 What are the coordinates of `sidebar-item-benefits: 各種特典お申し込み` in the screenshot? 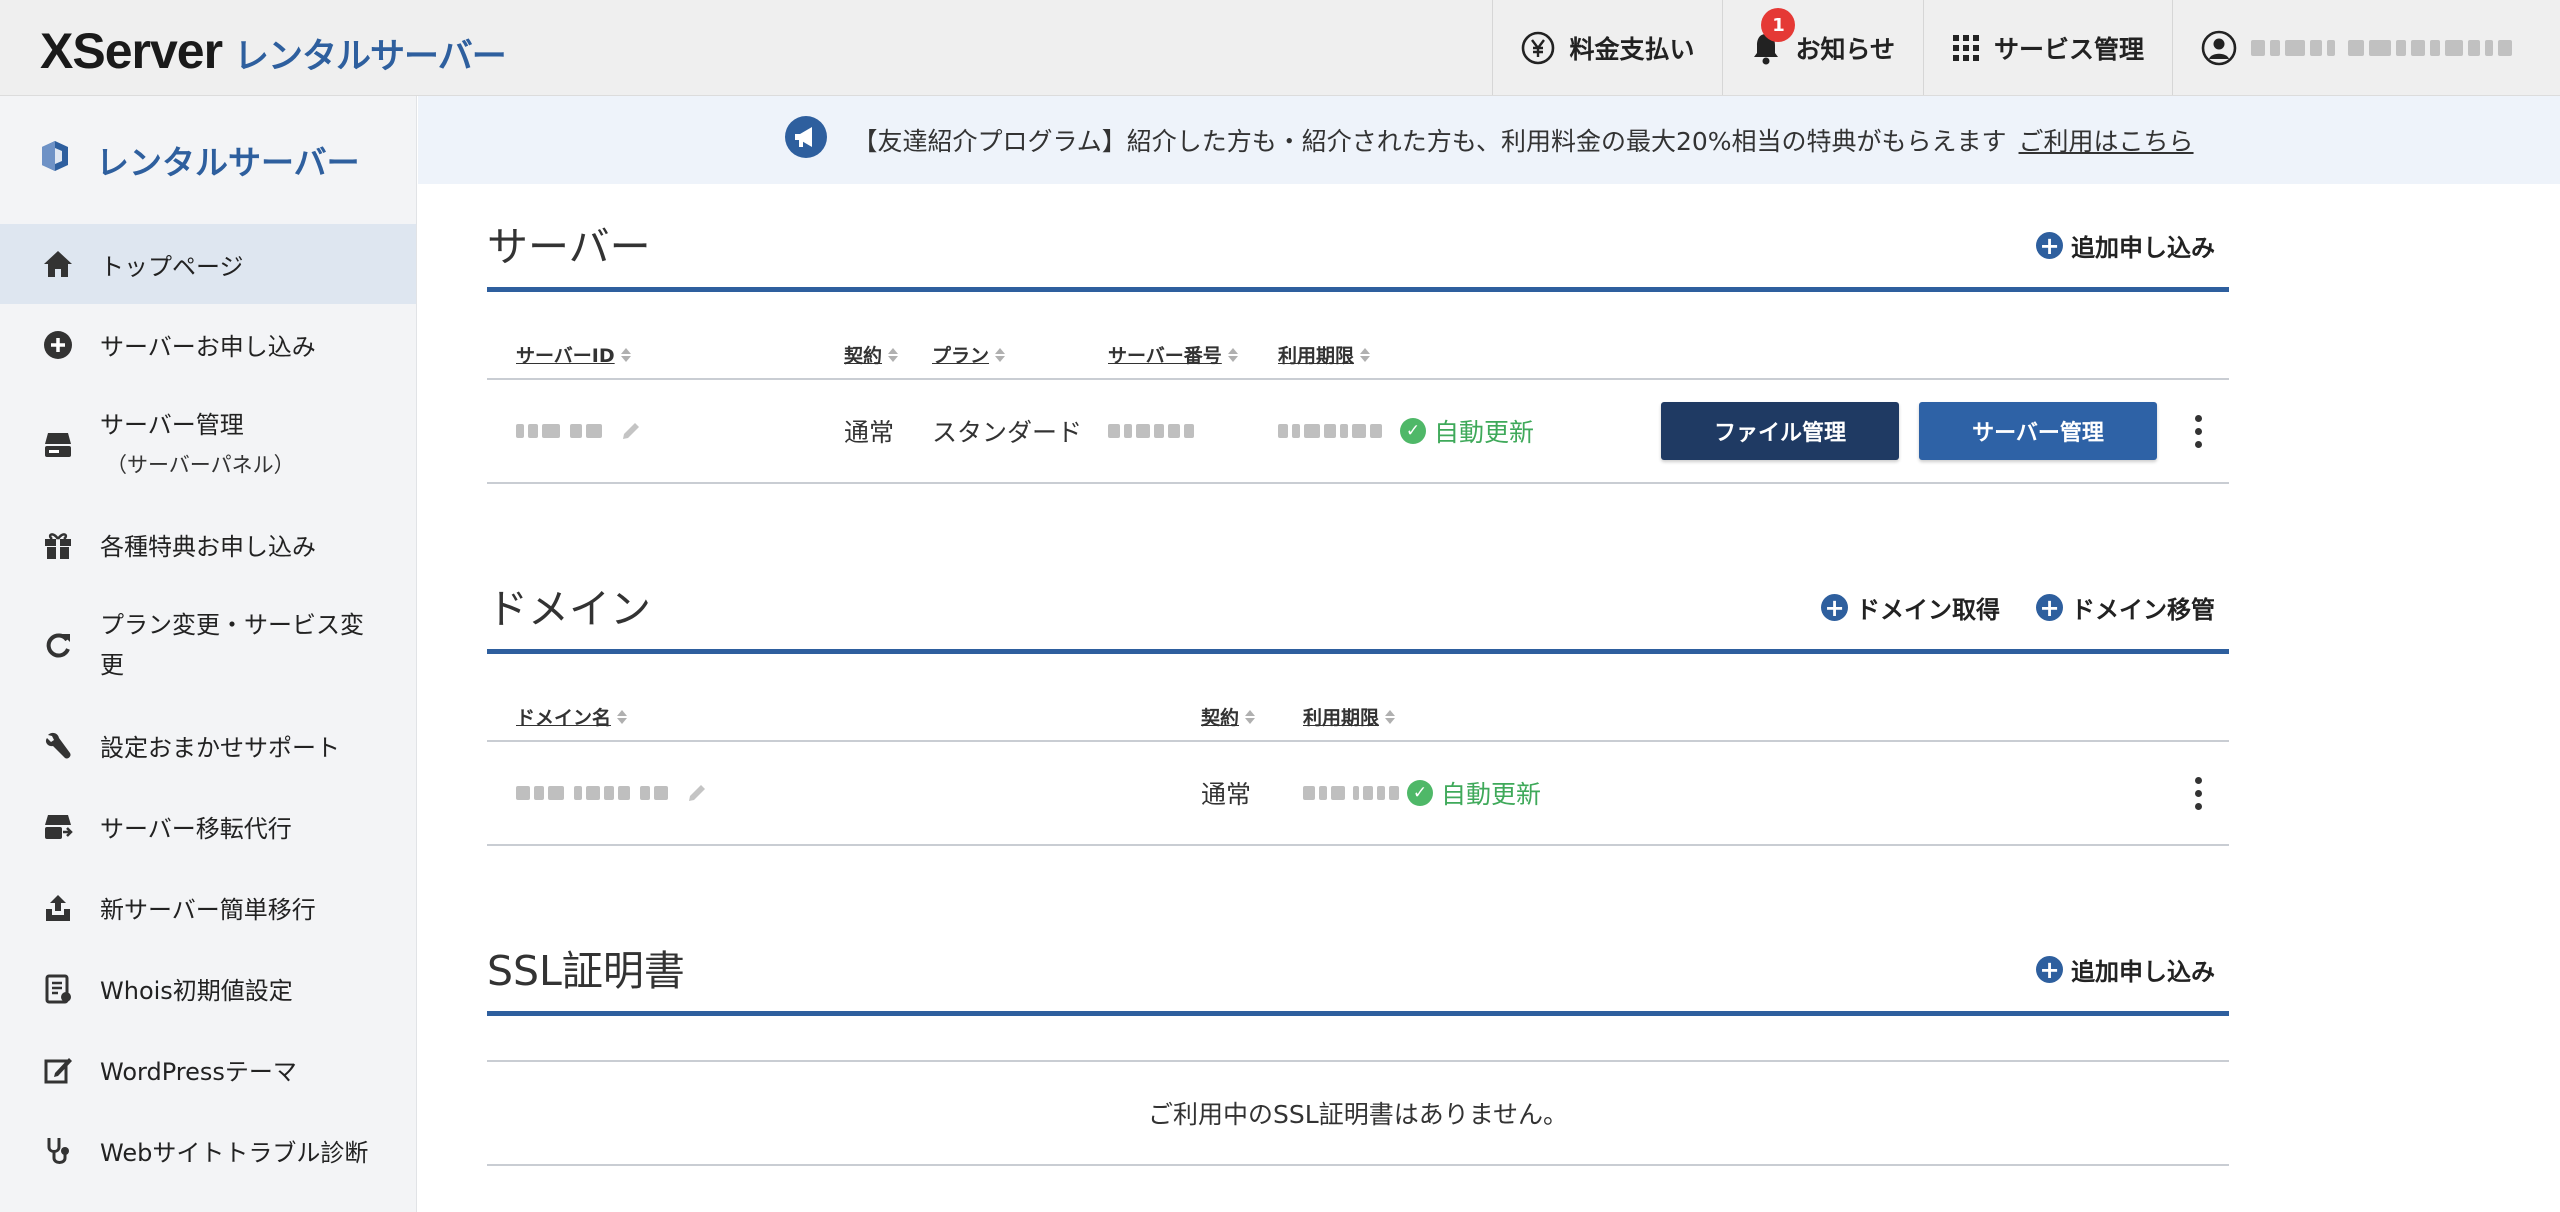 It's located at (208, 544).